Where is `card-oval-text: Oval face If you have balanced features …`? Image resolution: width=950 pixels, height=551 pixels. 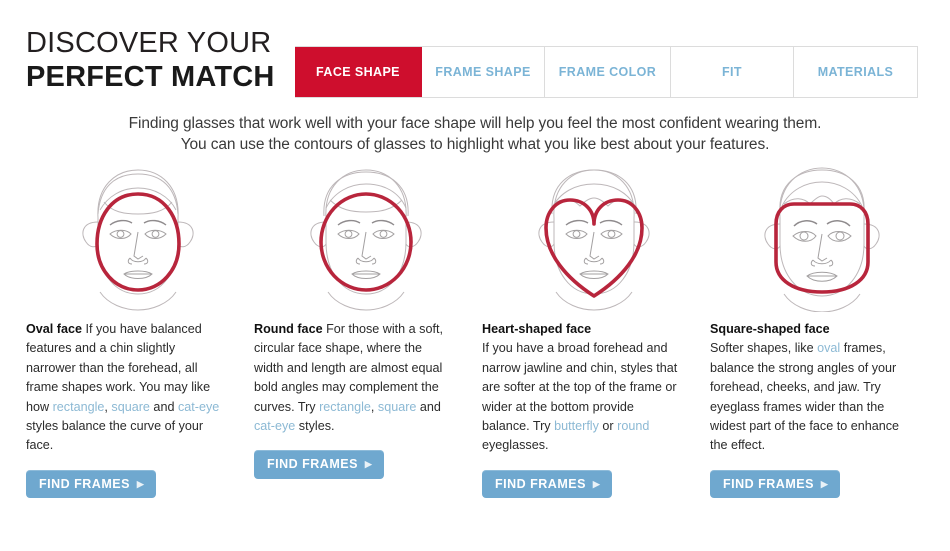 card-oval-text: Oval face If you have balanced features … is located at coordinates (125, 388).